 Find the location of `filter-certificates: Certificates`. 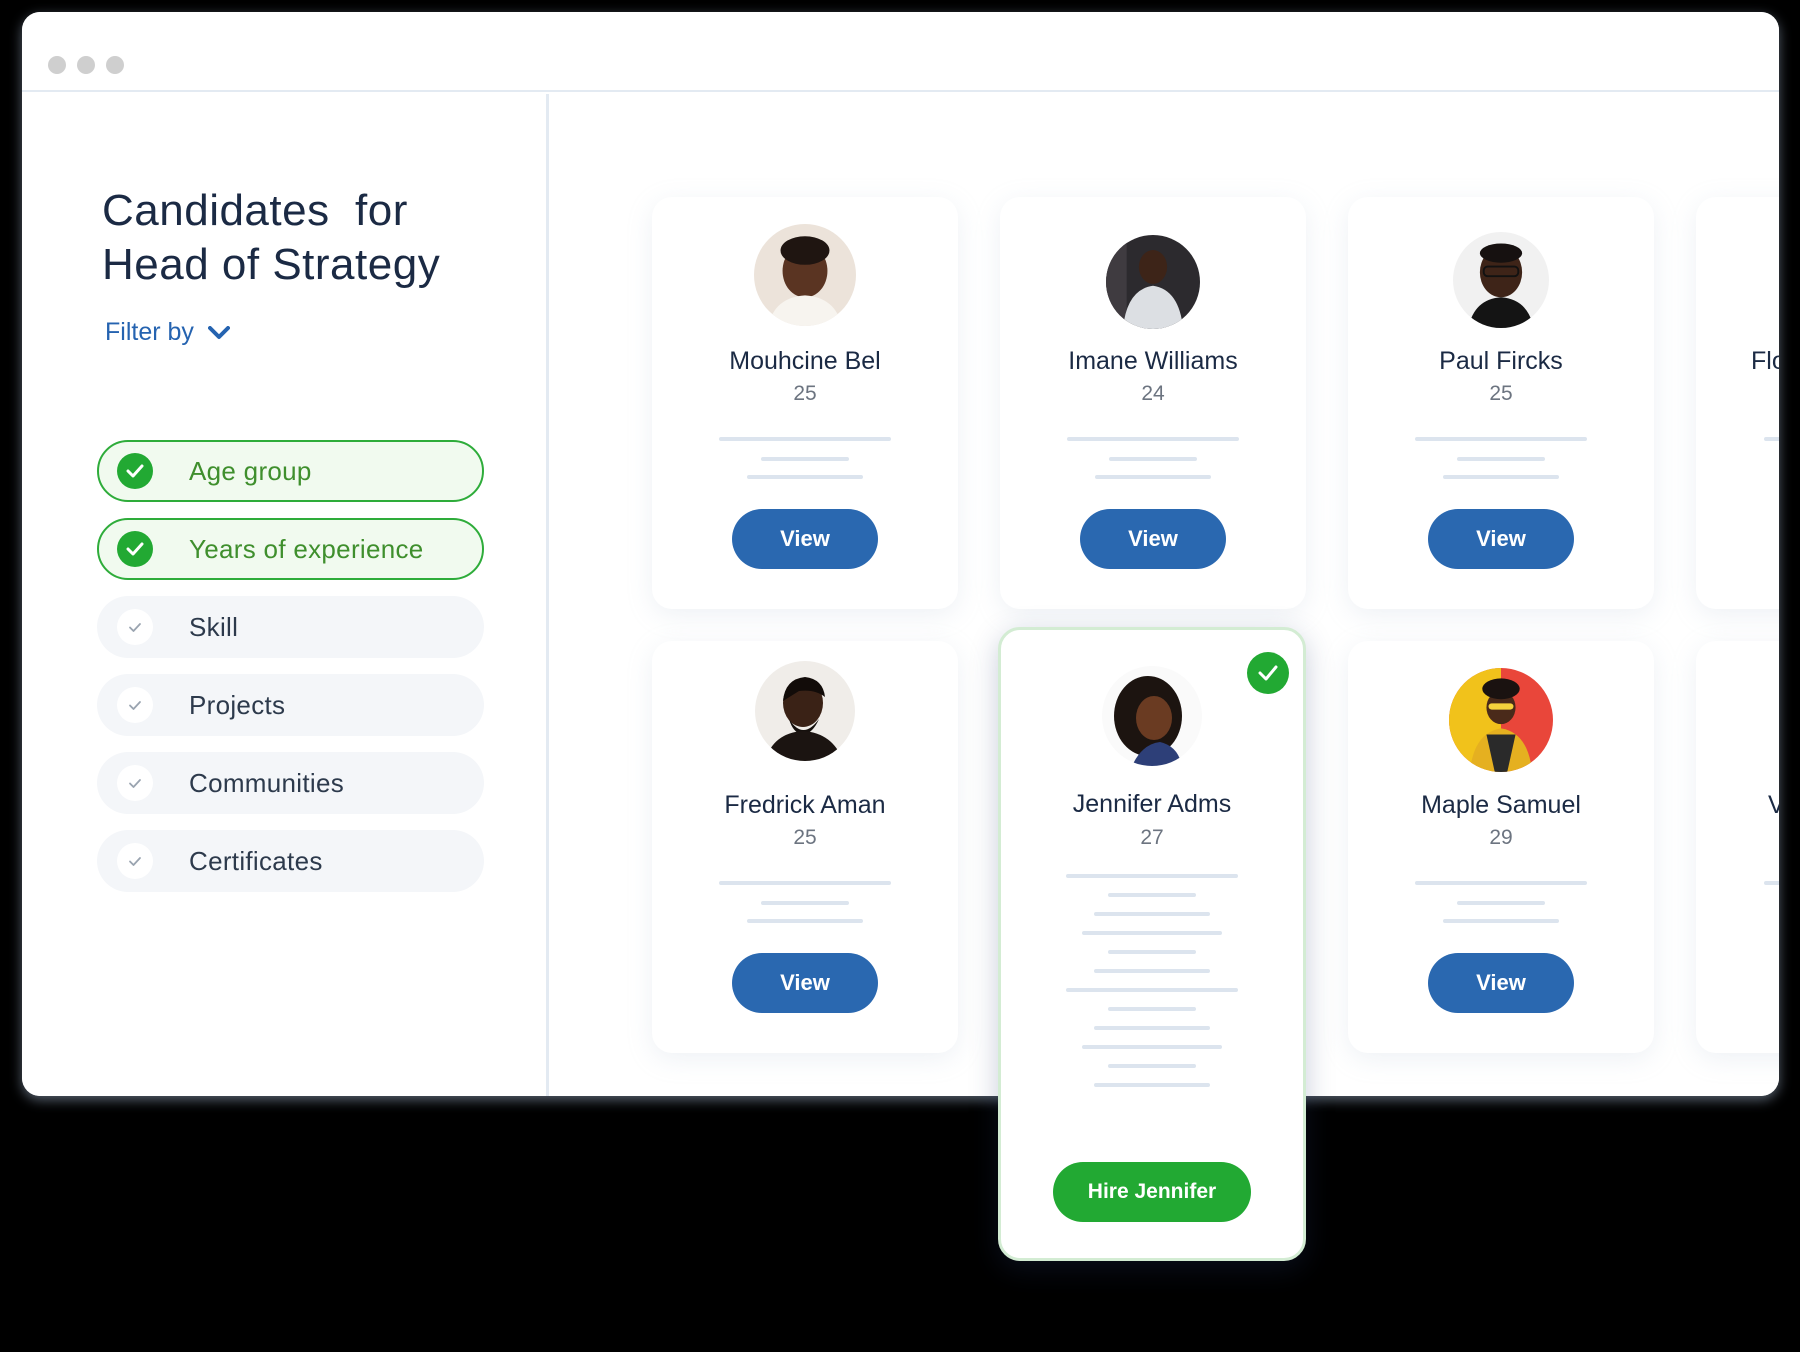

filter-certificates: Certificates is located at coordinates (290, 861).